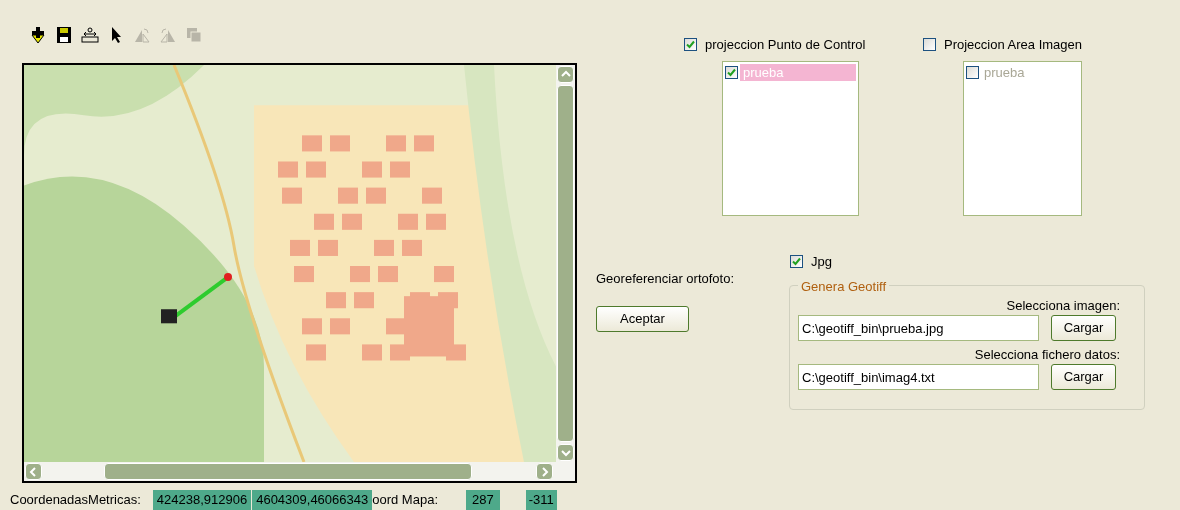 The width and height of the screenshot is (1180, 510). Describe the element at coordinates (75, 500) in the screenshot. I see `coordinates-label: CoordenadasMetricas:` at that location.